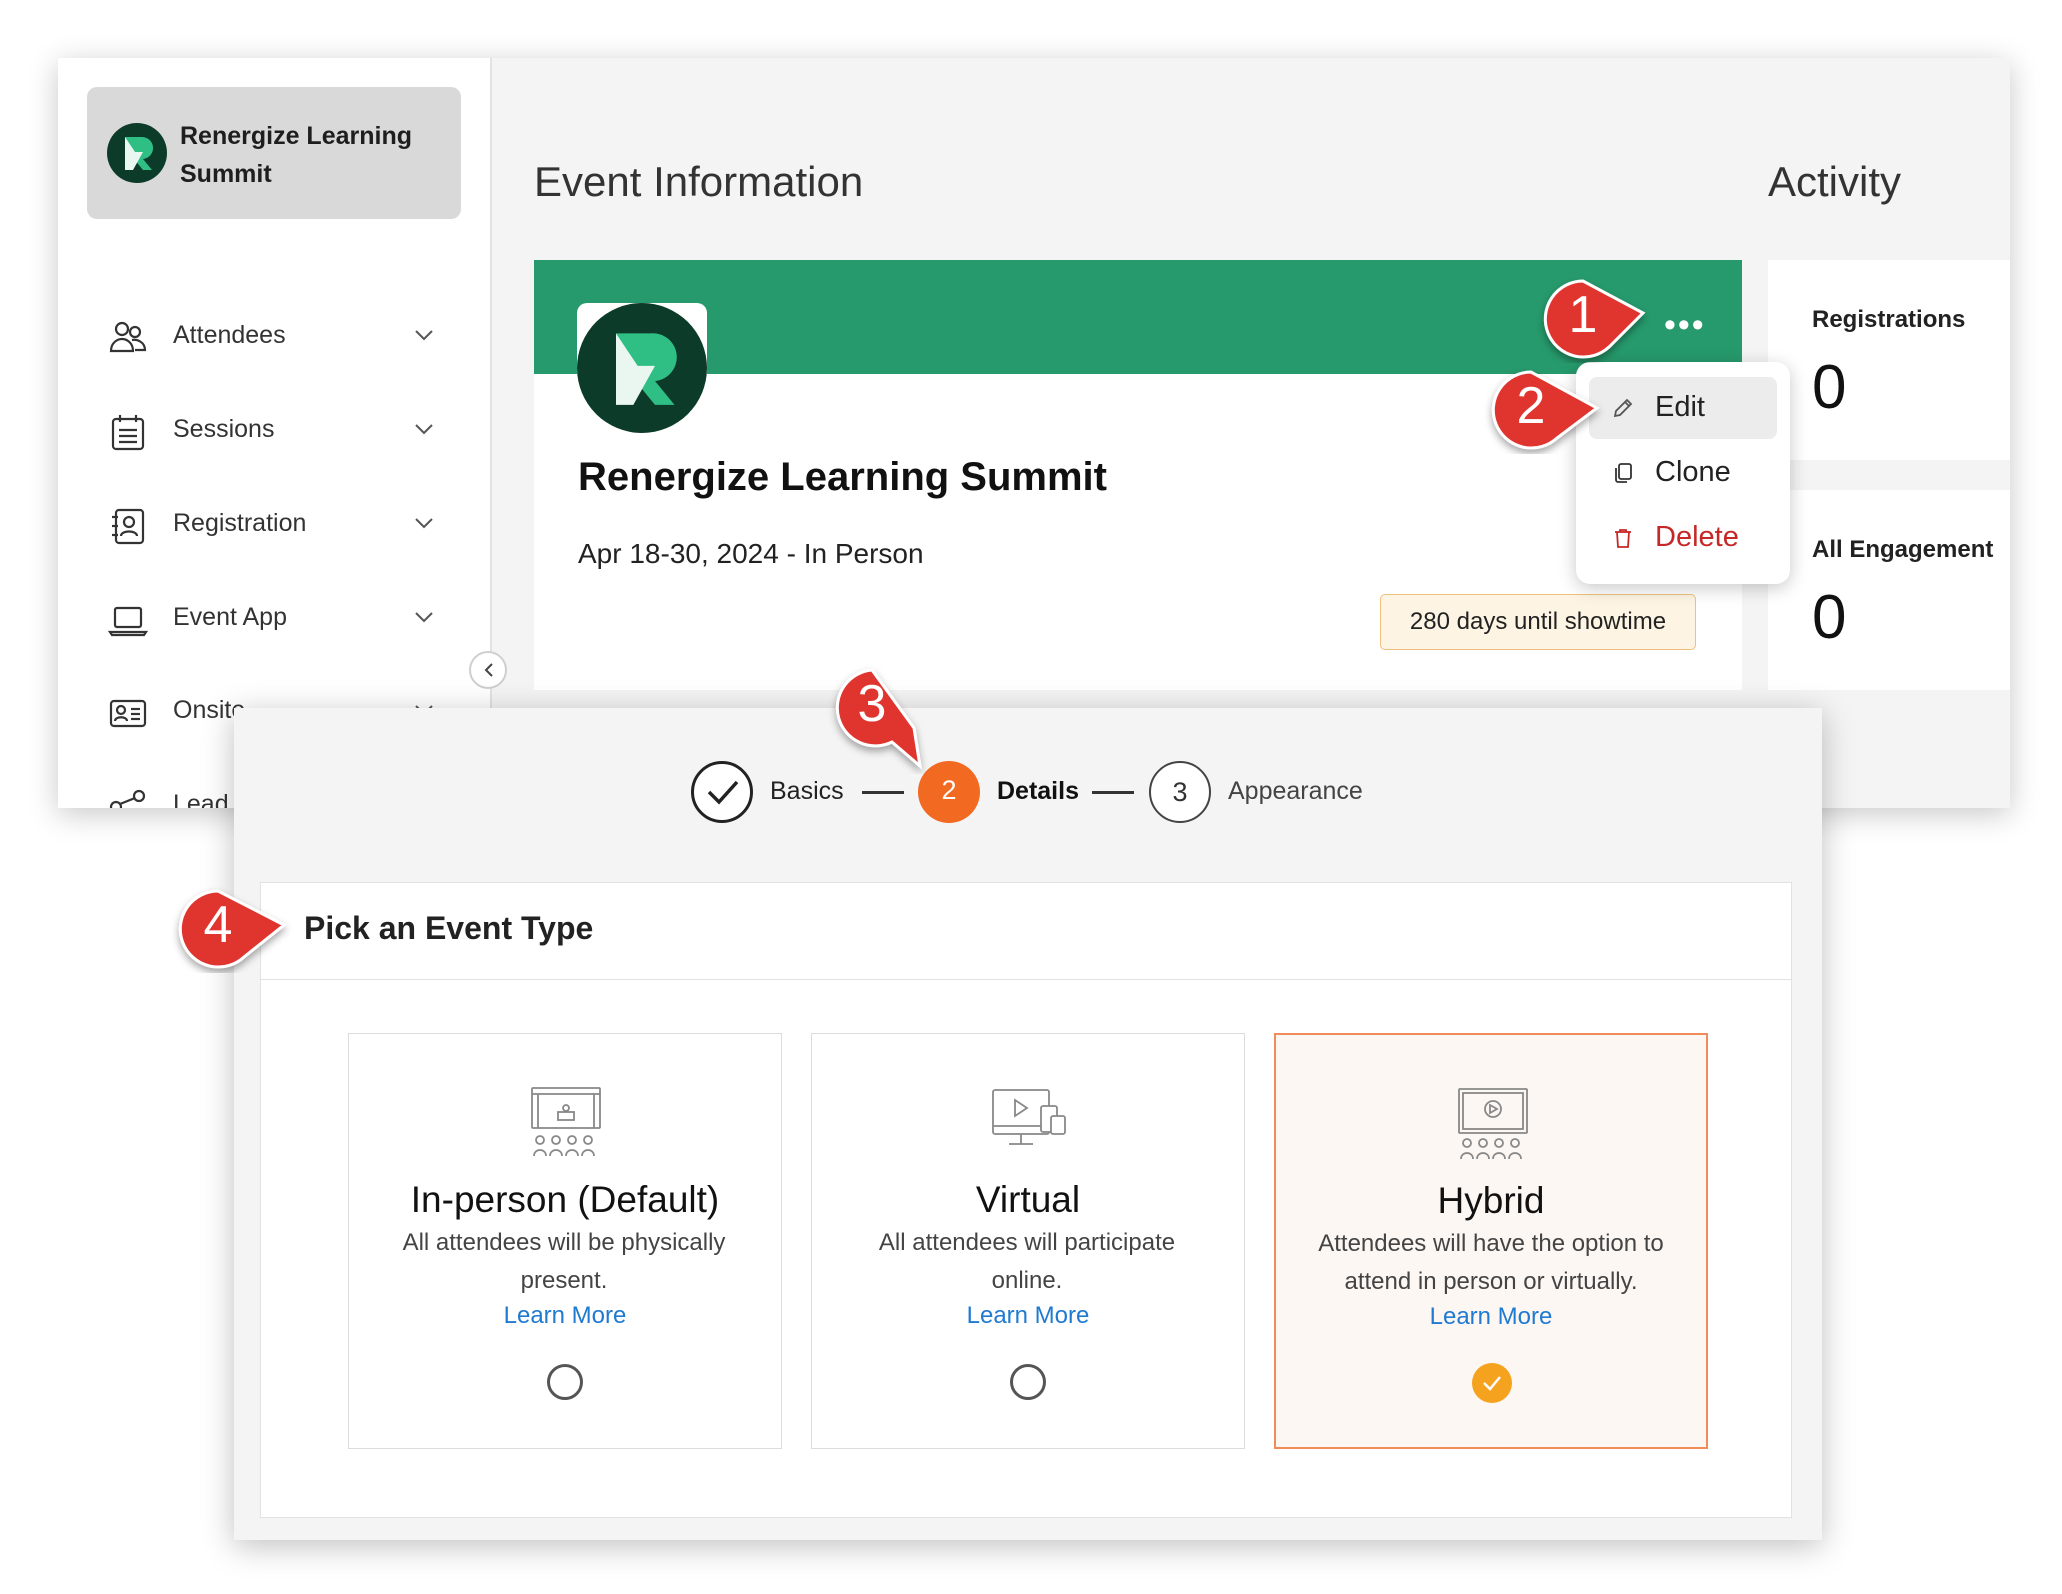  Describe the element at coordinates (1889, 319) in the screenshot. I see `stat-label: Registrations` at that location.